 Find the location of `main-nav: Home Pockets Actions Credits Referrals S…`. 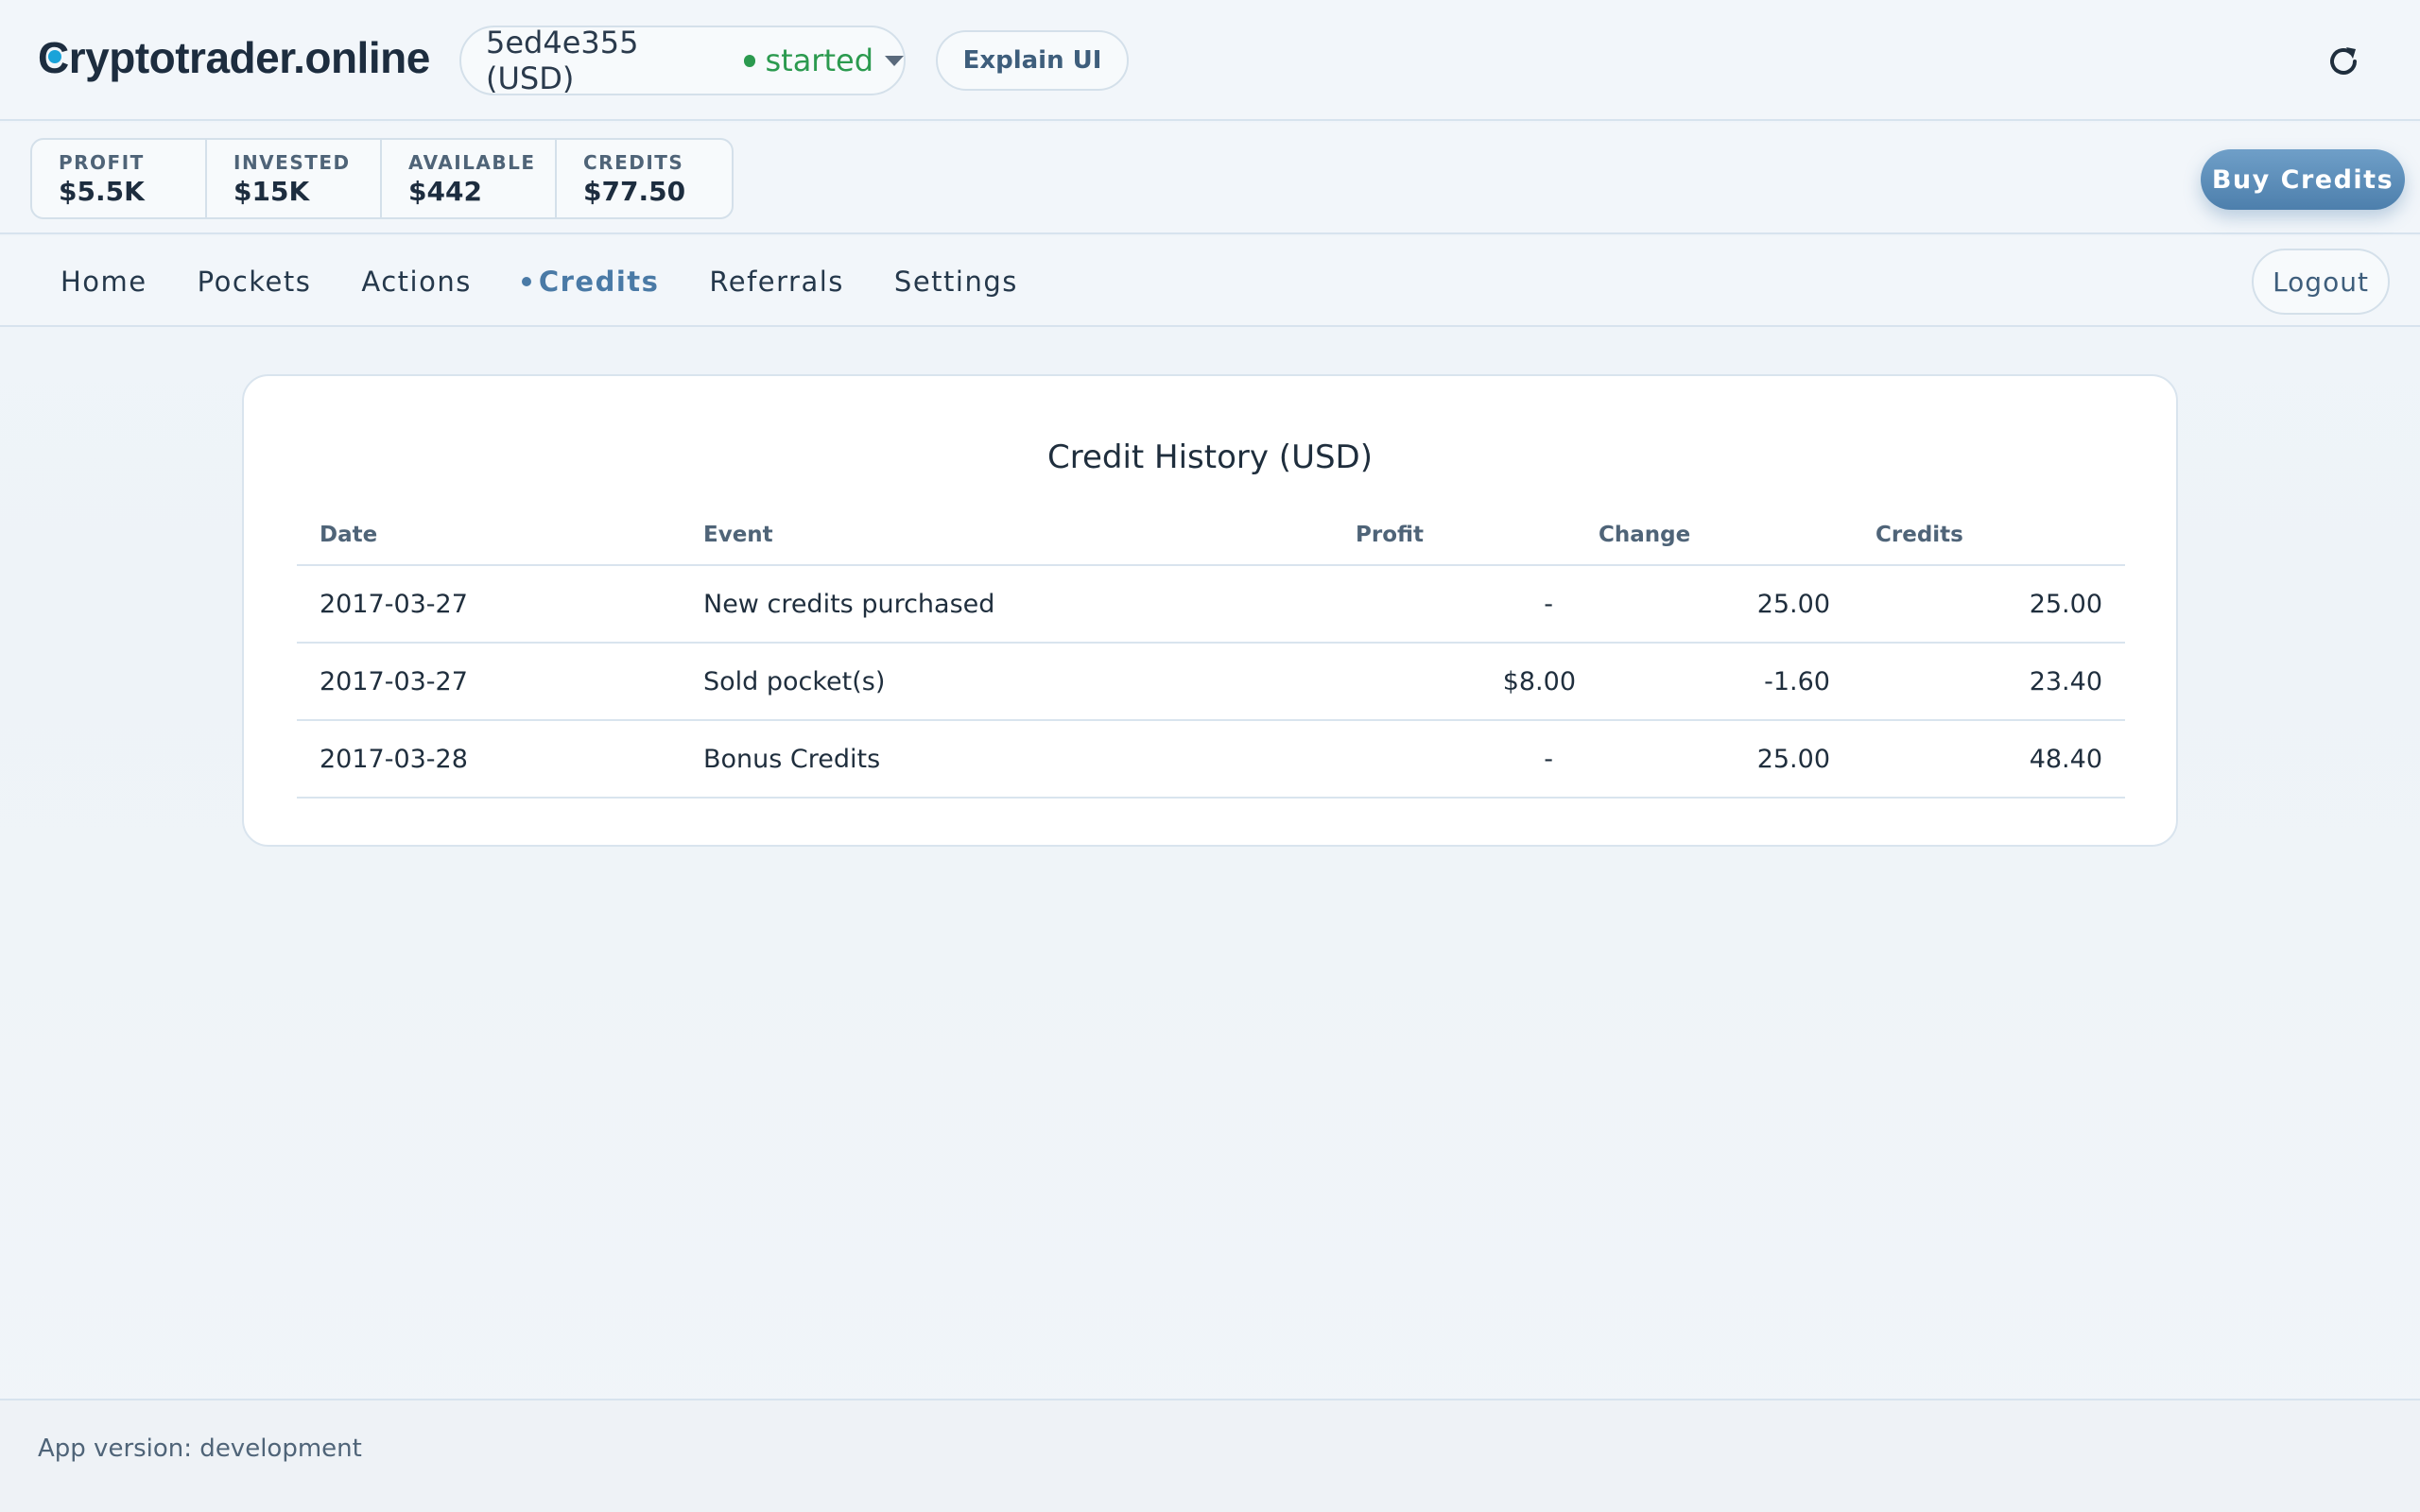

main-nav: Home Pockets Actions Credits Referrals S… is located at coordinates (1210, 281).